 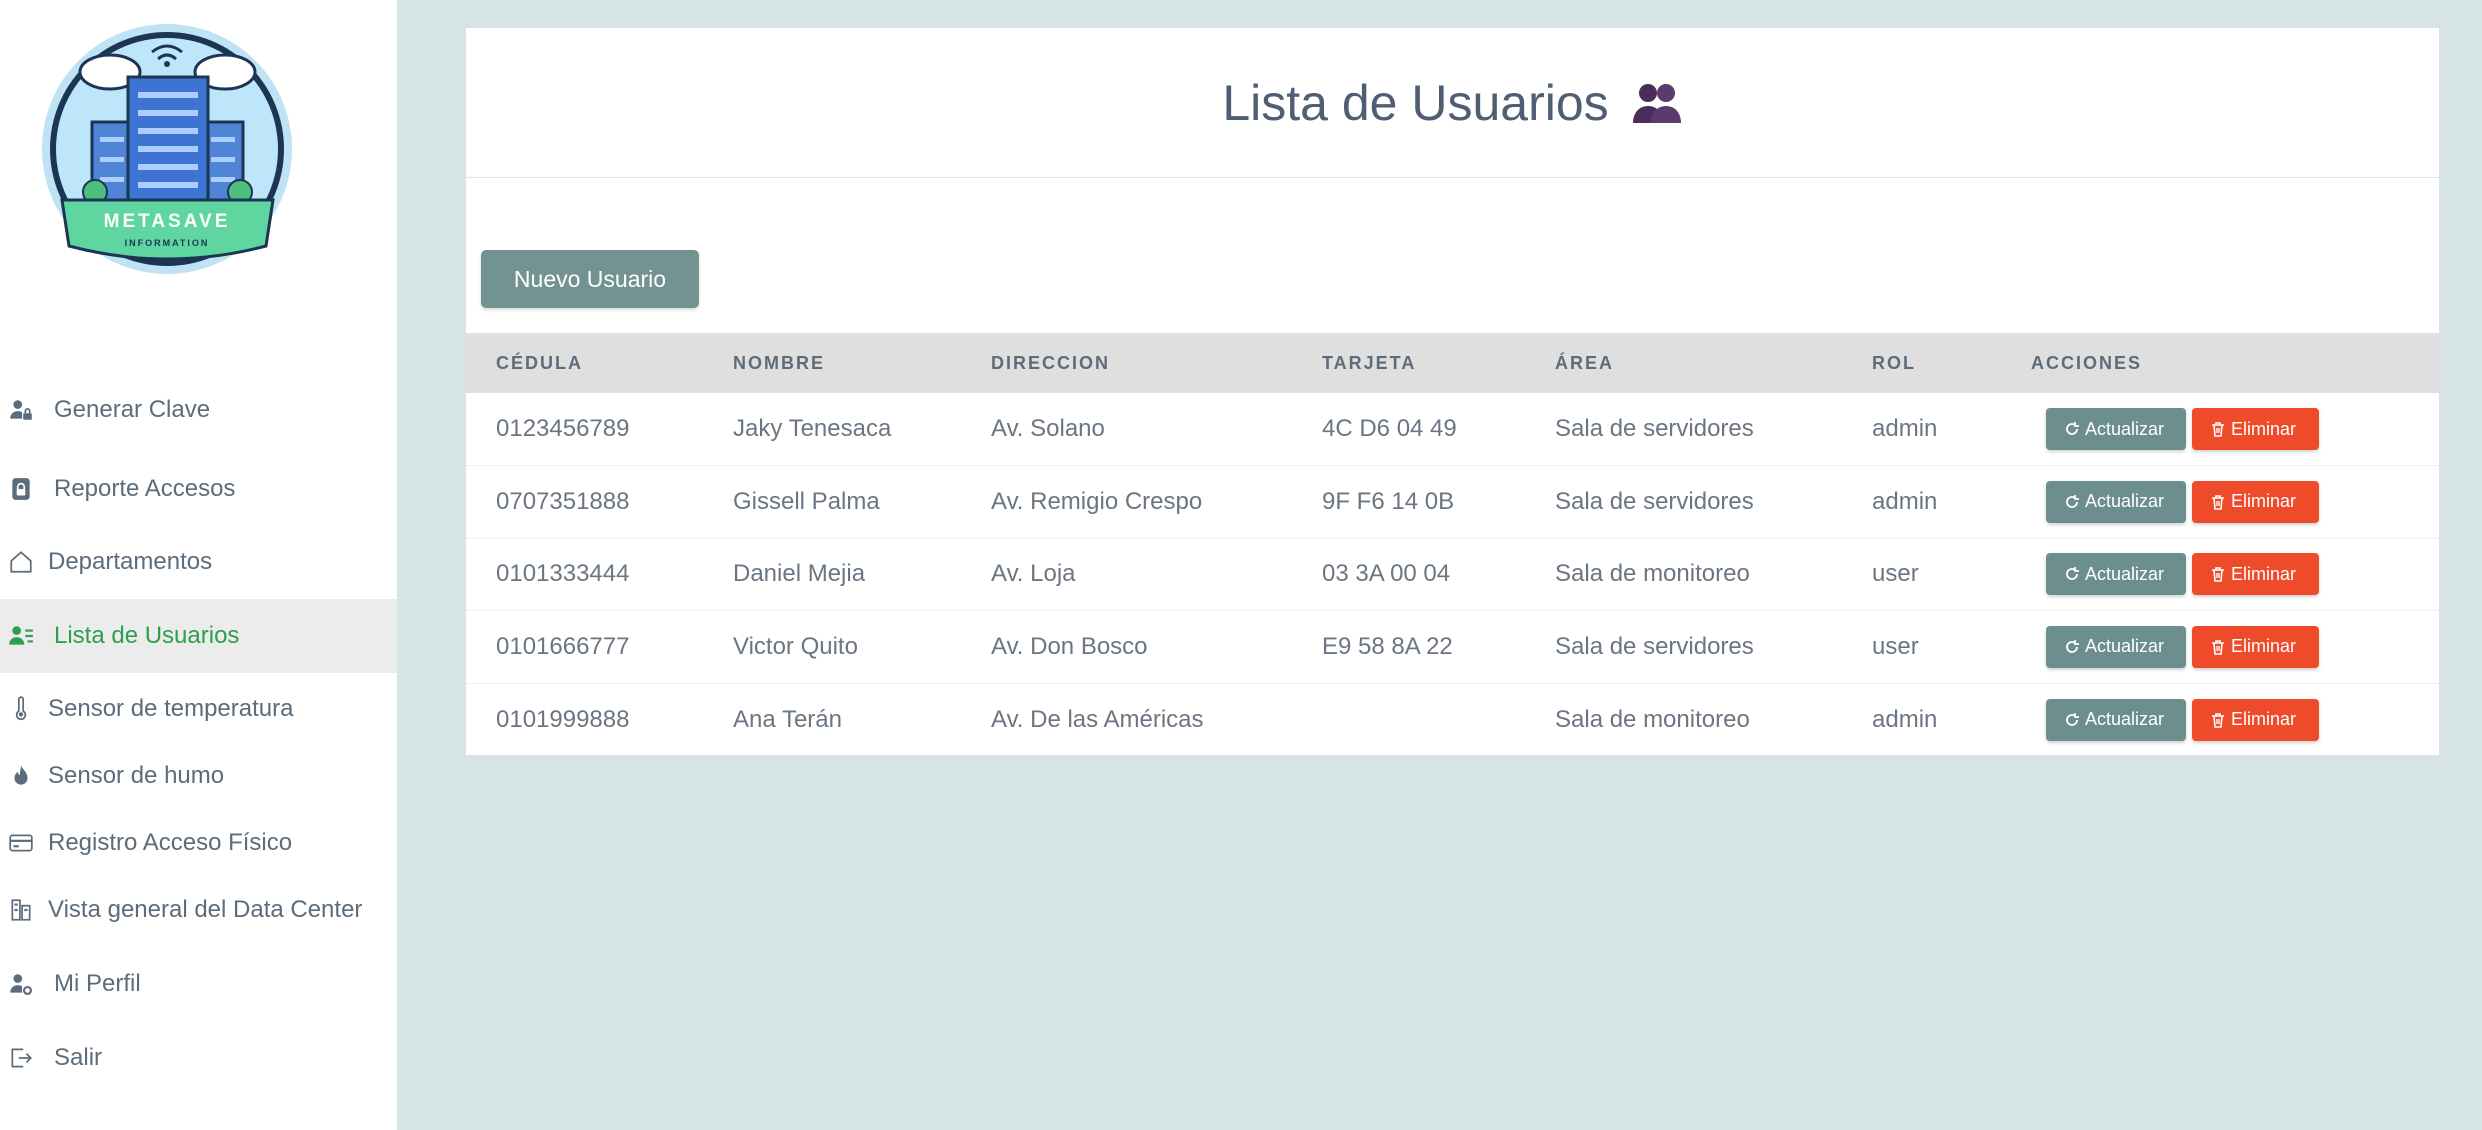 What do you see at coordinates (21, 410) in the screenshot?
I see `user-lock-icon` at bounding box center [21, 410].